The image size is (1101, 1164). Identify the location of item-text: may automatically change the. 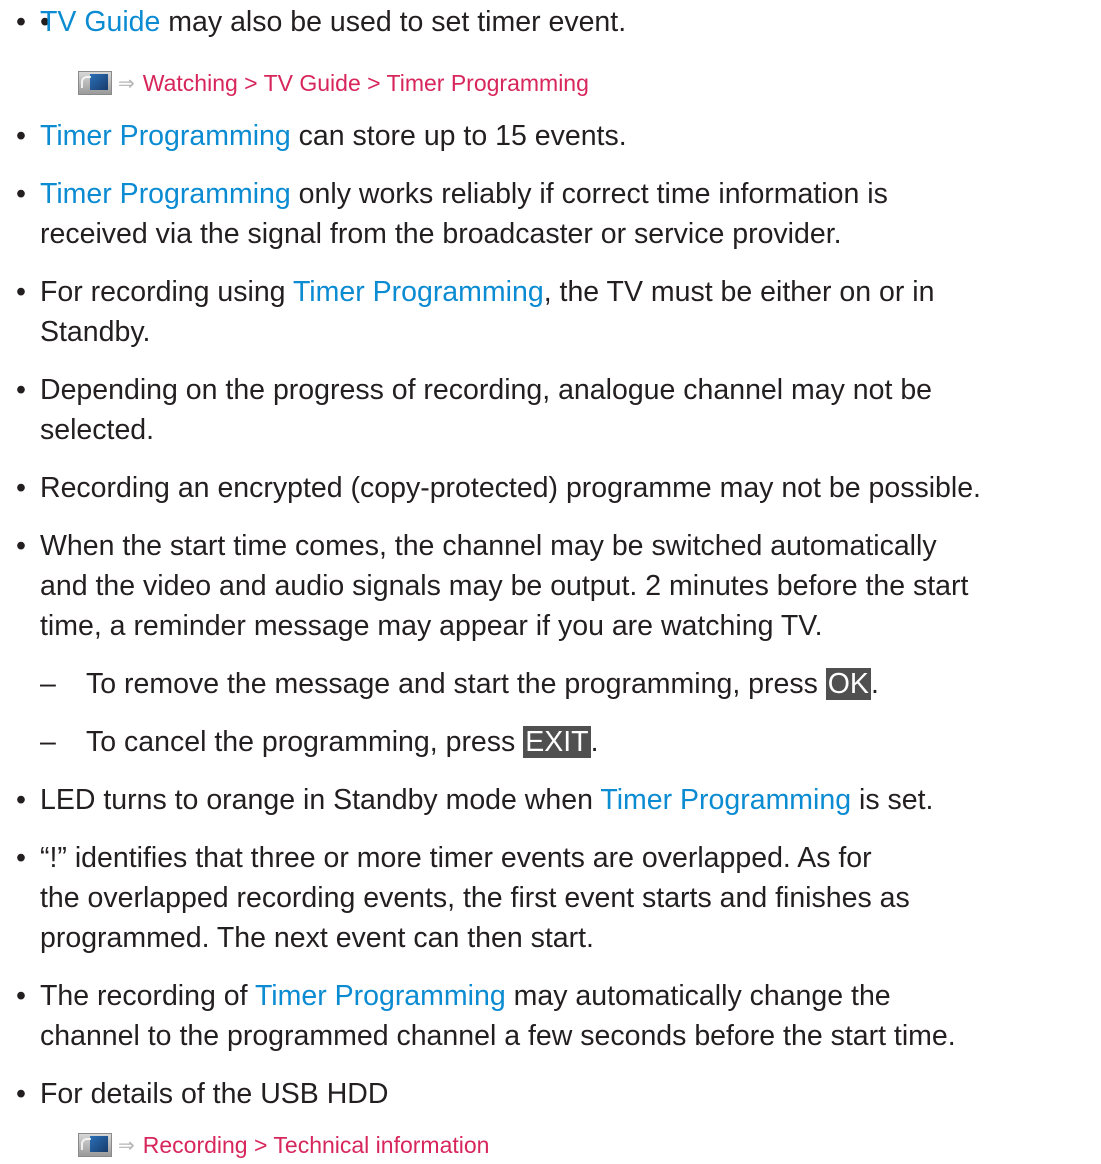
(698, 996).